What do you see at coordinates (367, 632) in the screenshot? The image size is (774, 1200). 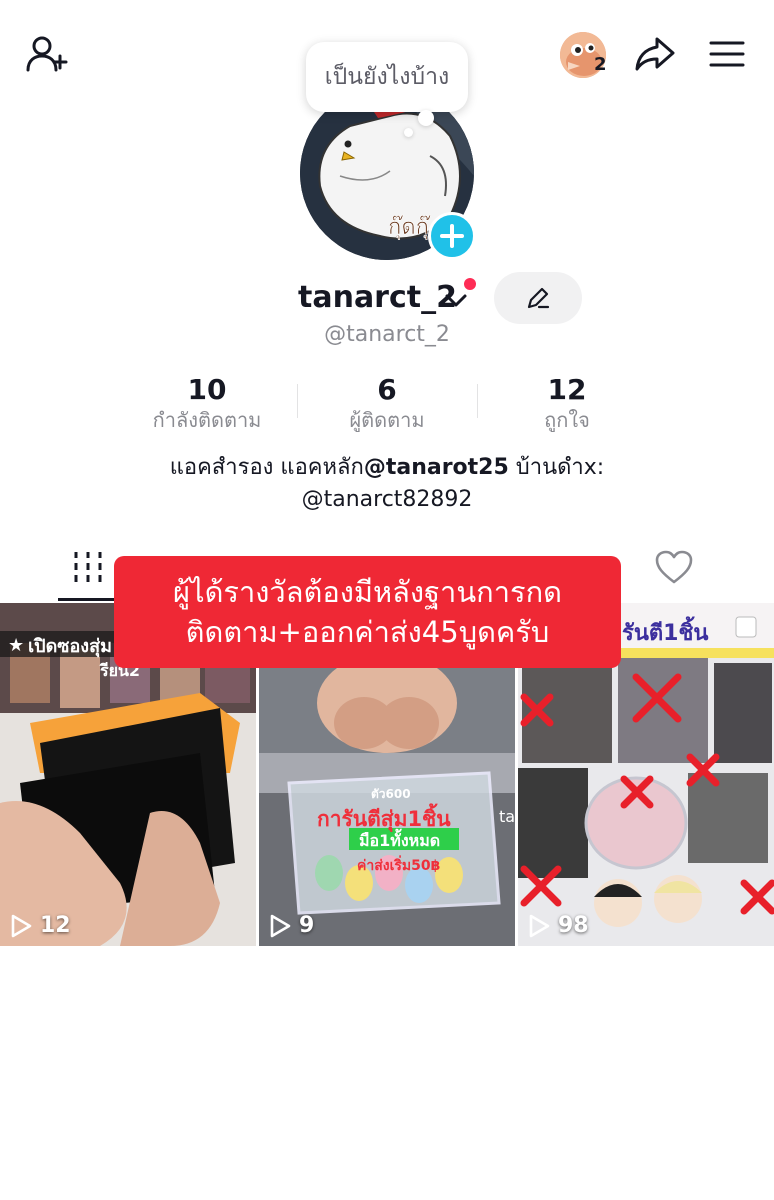 I see `banner-line-2: ติดตาม+ออกค่าส่ง45บูดครับ` at bounding box center [367, 632].